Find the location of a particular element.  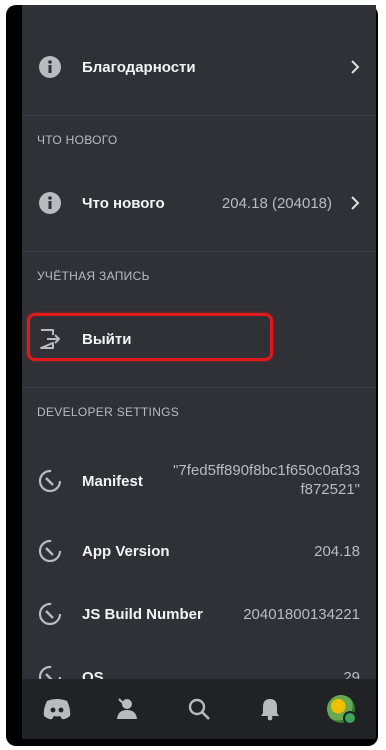

discord-logo-icon is located at coordinates (57, 709).